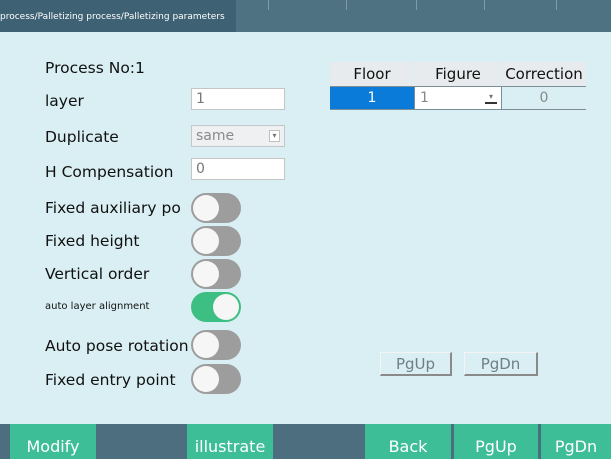 The image size is (611, 459). I want to click on auto-pose-rotation-label: Auto pose rotation, so click(117, 346).